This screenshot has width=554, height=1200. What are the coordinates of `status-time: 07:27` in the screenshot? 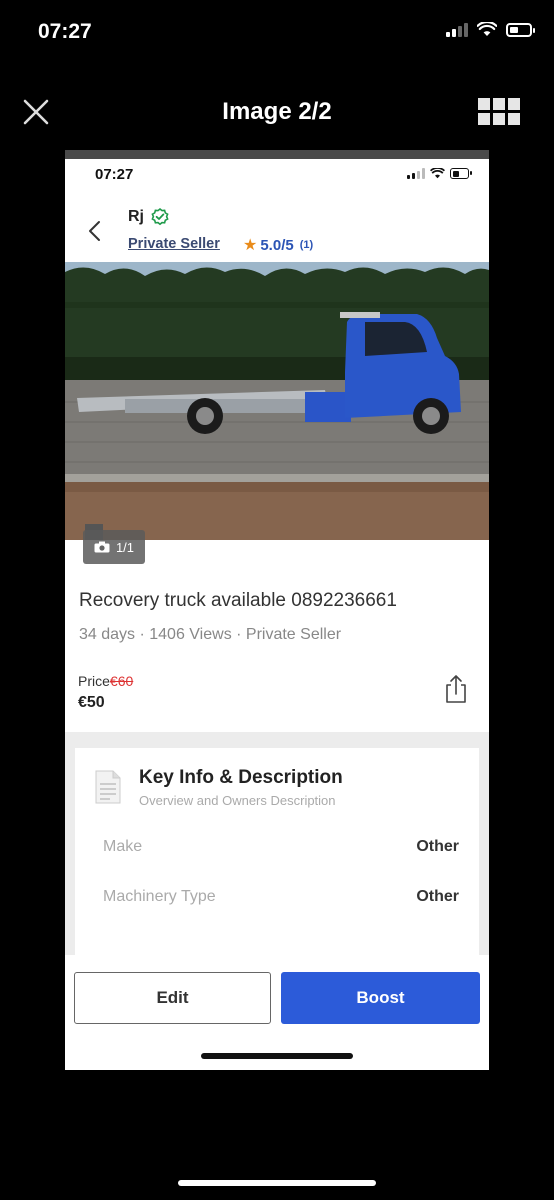 It's located at (65, 31).